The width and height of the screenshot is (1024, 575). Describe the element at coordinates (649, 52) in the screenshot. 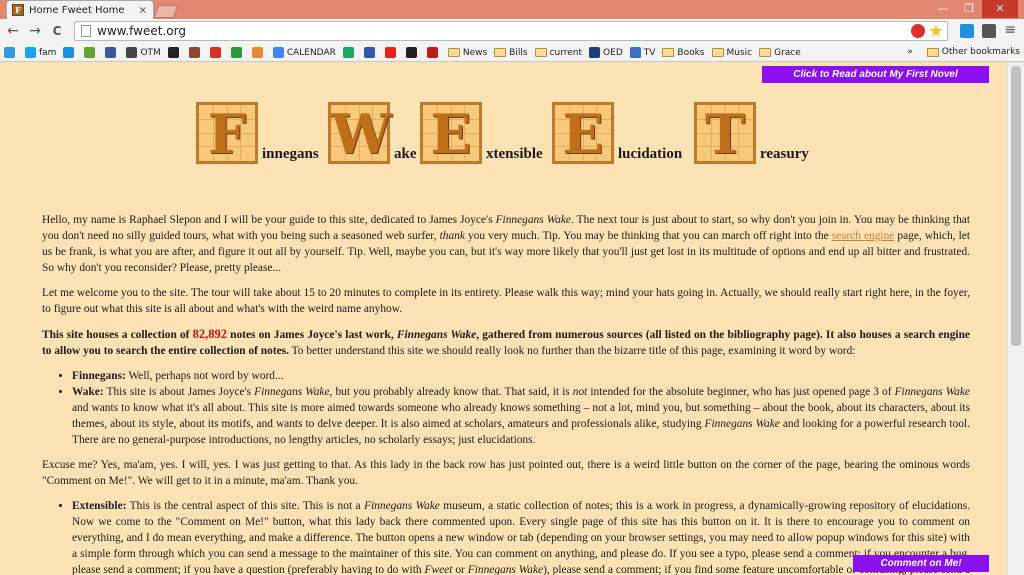

I see `bookmark-label: TV` at that location.